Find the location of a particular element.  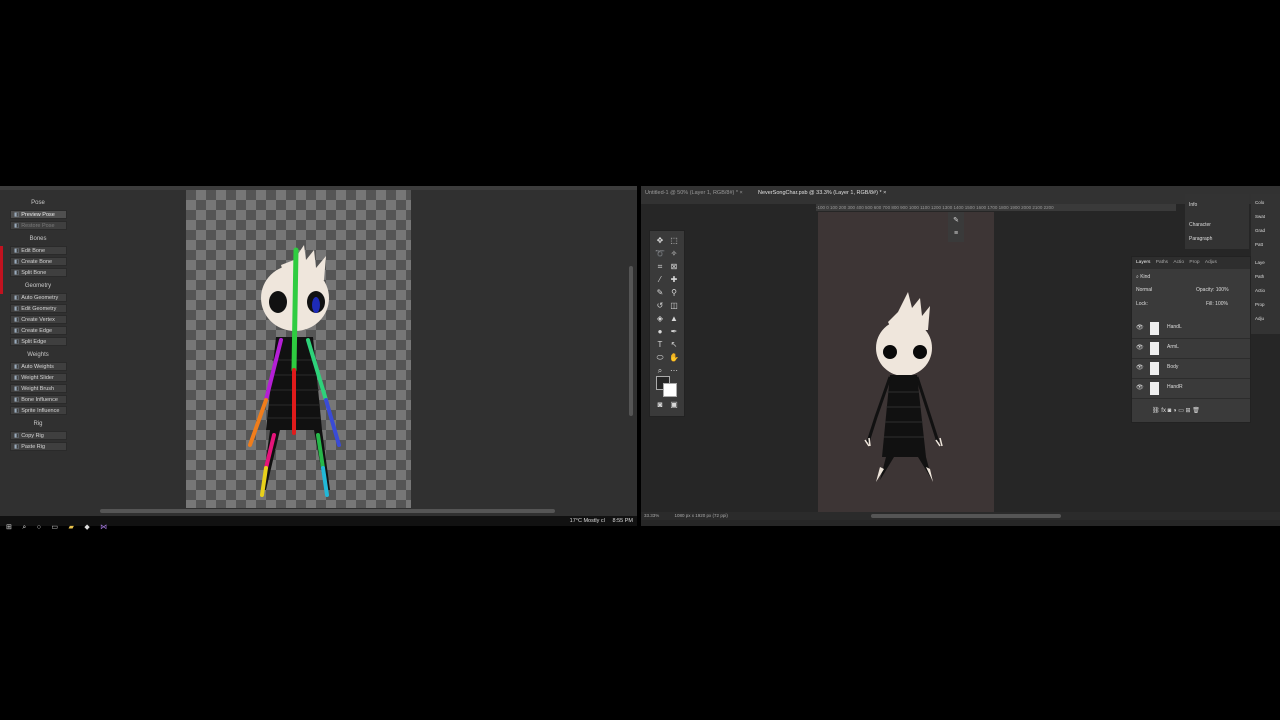

tool-button: ◧ Bone Influence is located at coordinates (38, 399).